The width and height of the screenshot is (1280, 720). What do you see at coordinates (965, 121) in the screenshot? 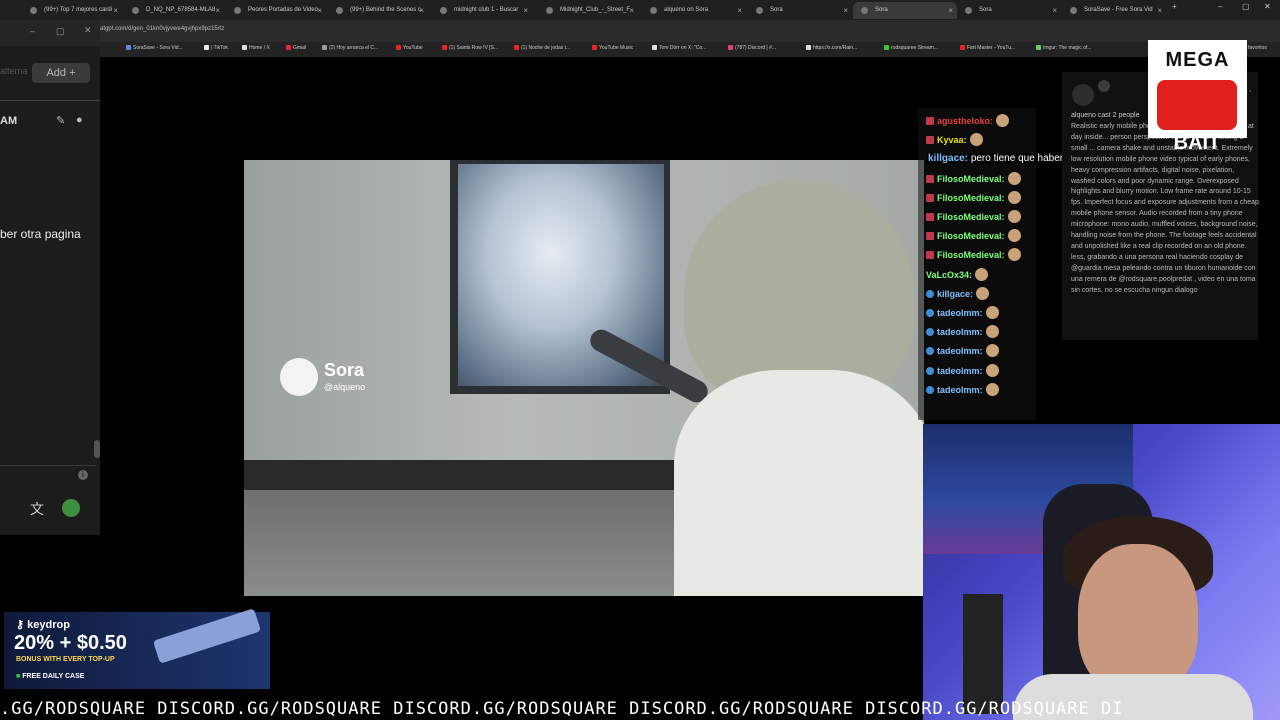
I see `chat-username: agustheloko:` at bounding box center [965, 121].